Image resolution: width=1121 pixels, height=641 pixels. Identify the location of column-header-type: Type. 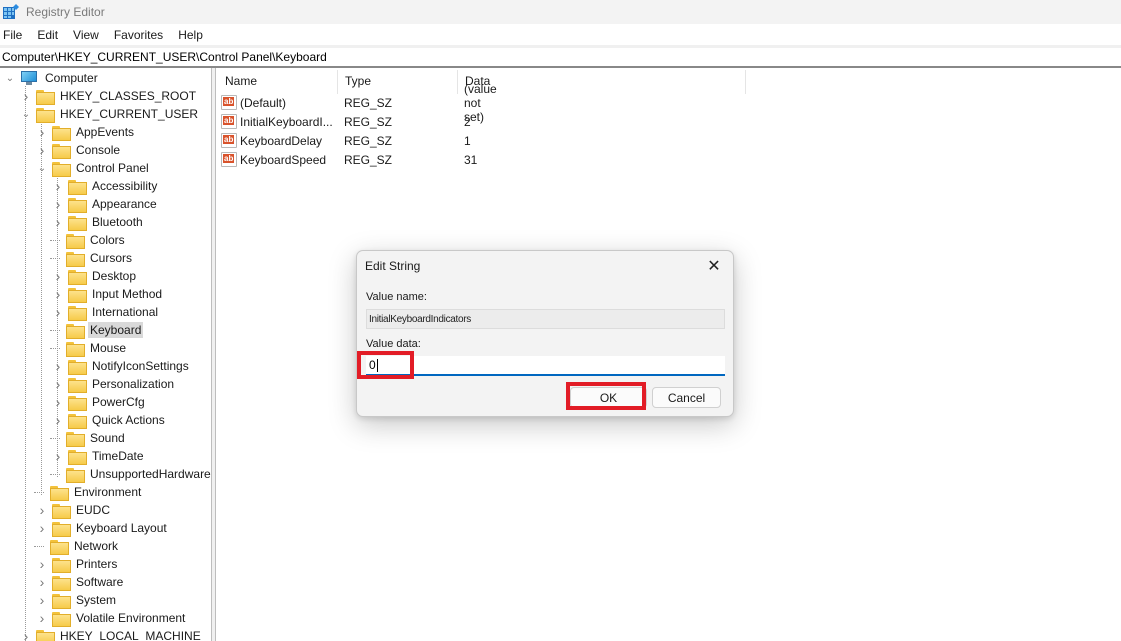
(397, 81).